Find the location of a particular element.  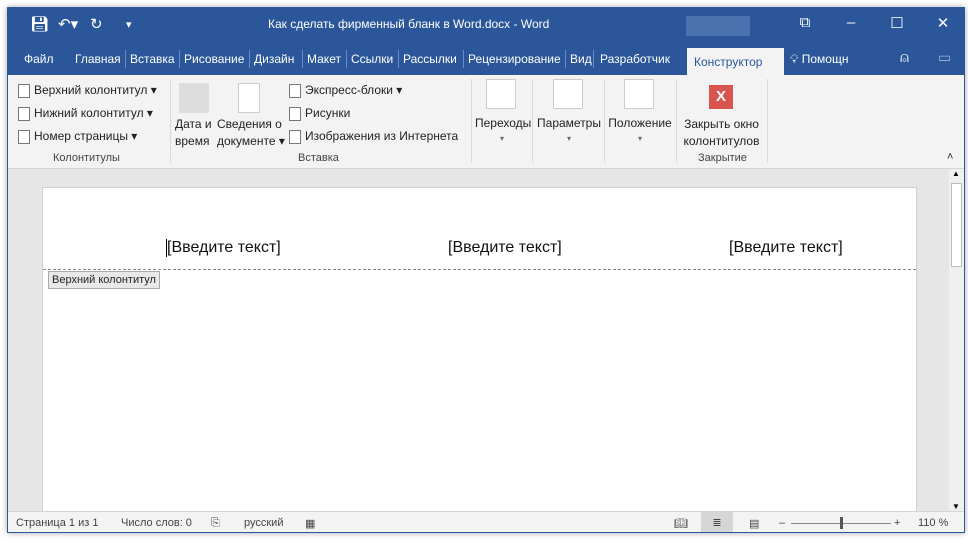

footer-icon is located at coordinates (24, 113).